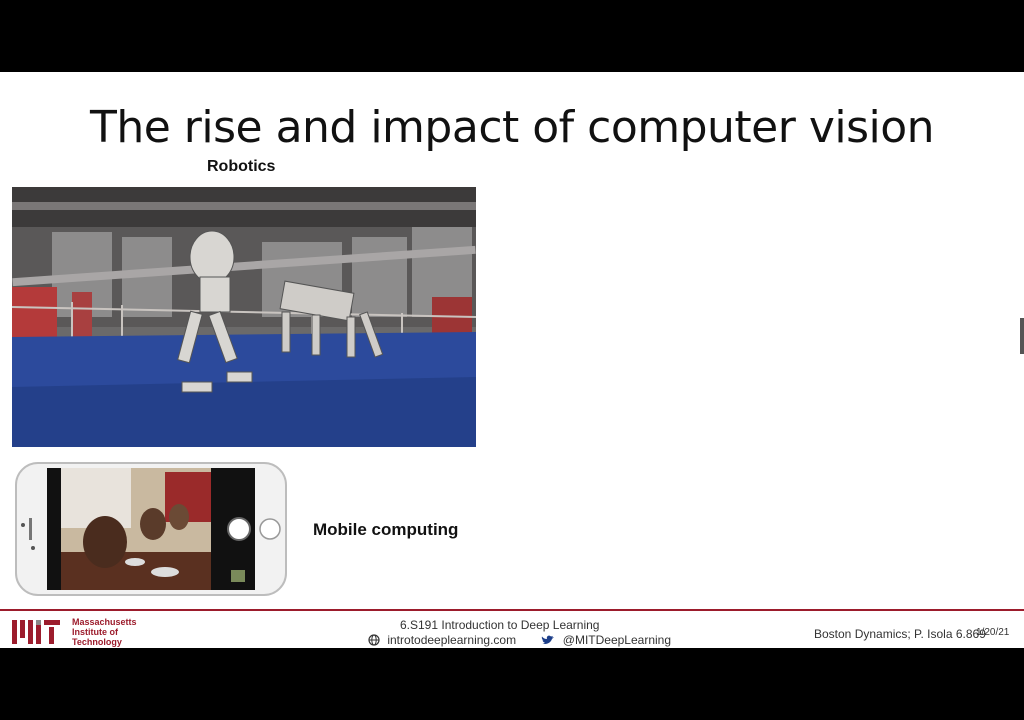 This screenshot has width=1024, height=720. Describe the element at coordinates (451, 640) in the screenshot. I see `website-link: introtodeeplearning.com` at that location.